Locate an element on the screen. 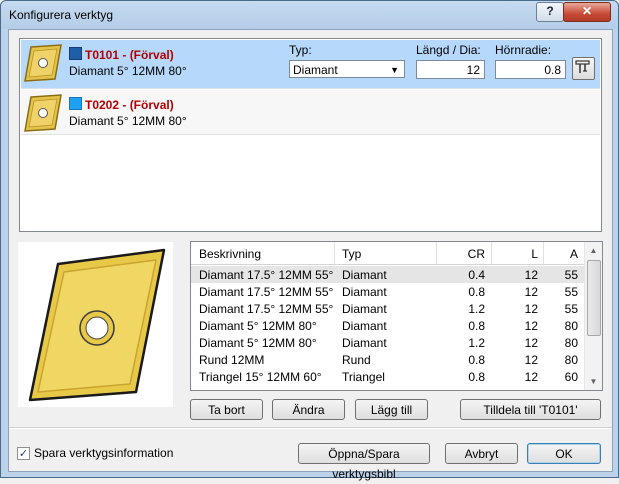  column-header-cr: CR is located at coordinates (463, 254).